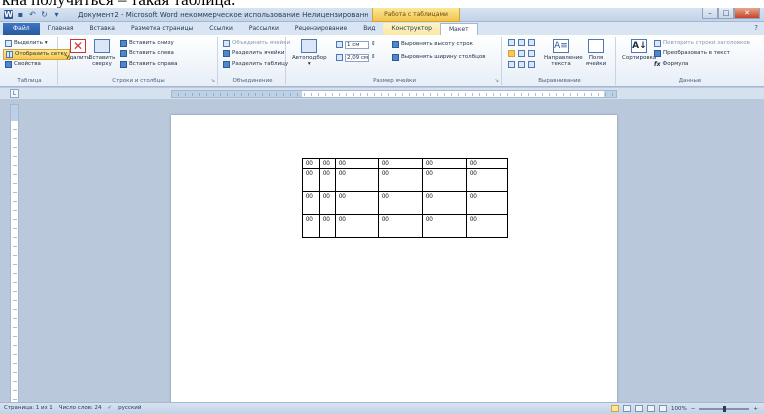 This screenshot has height=414, width=764. Describe the element at coordinates (256, 43) in the screenshot. I see `merge-cells-button: Объединить ячейки` at that location.